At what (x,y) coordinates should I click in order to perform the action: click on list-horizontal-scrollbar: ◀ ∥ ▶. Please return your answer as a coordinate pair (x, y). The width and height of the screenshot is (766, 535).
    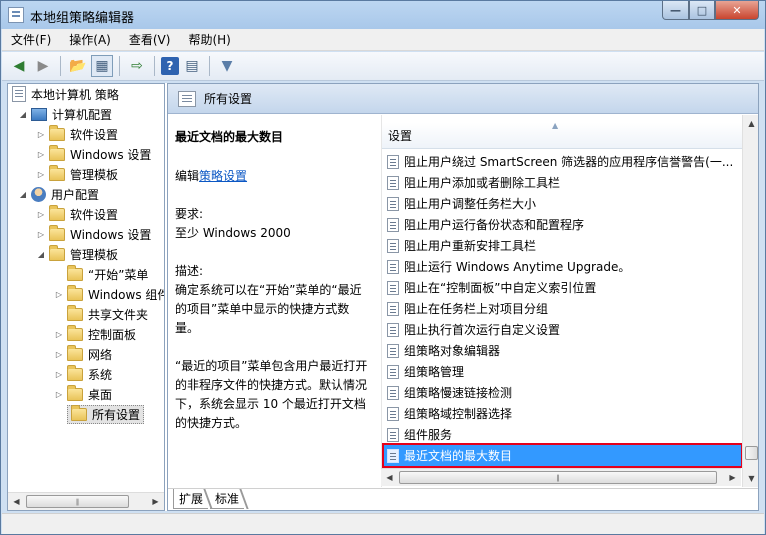
    Looking at the image, I should click on (561, 477).